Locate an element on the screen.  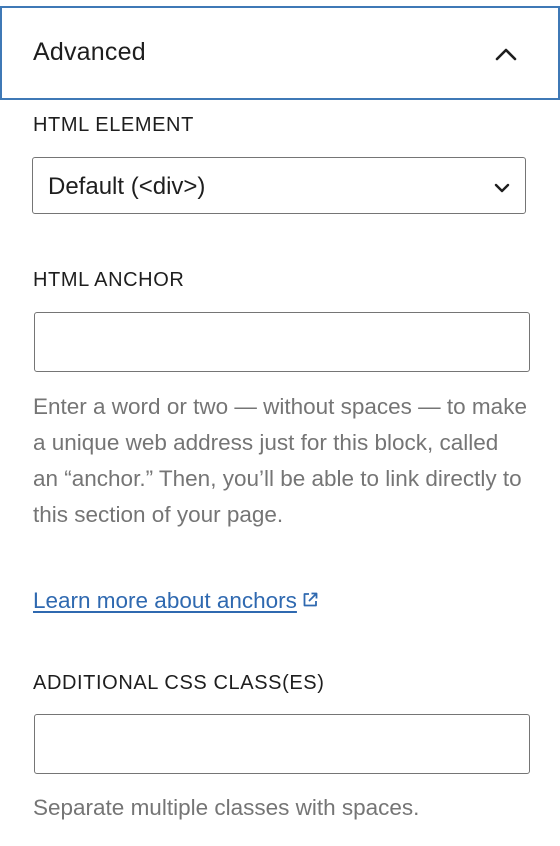
html-element-selected-value: Default (<div>) is located at coordinates (127, 186).